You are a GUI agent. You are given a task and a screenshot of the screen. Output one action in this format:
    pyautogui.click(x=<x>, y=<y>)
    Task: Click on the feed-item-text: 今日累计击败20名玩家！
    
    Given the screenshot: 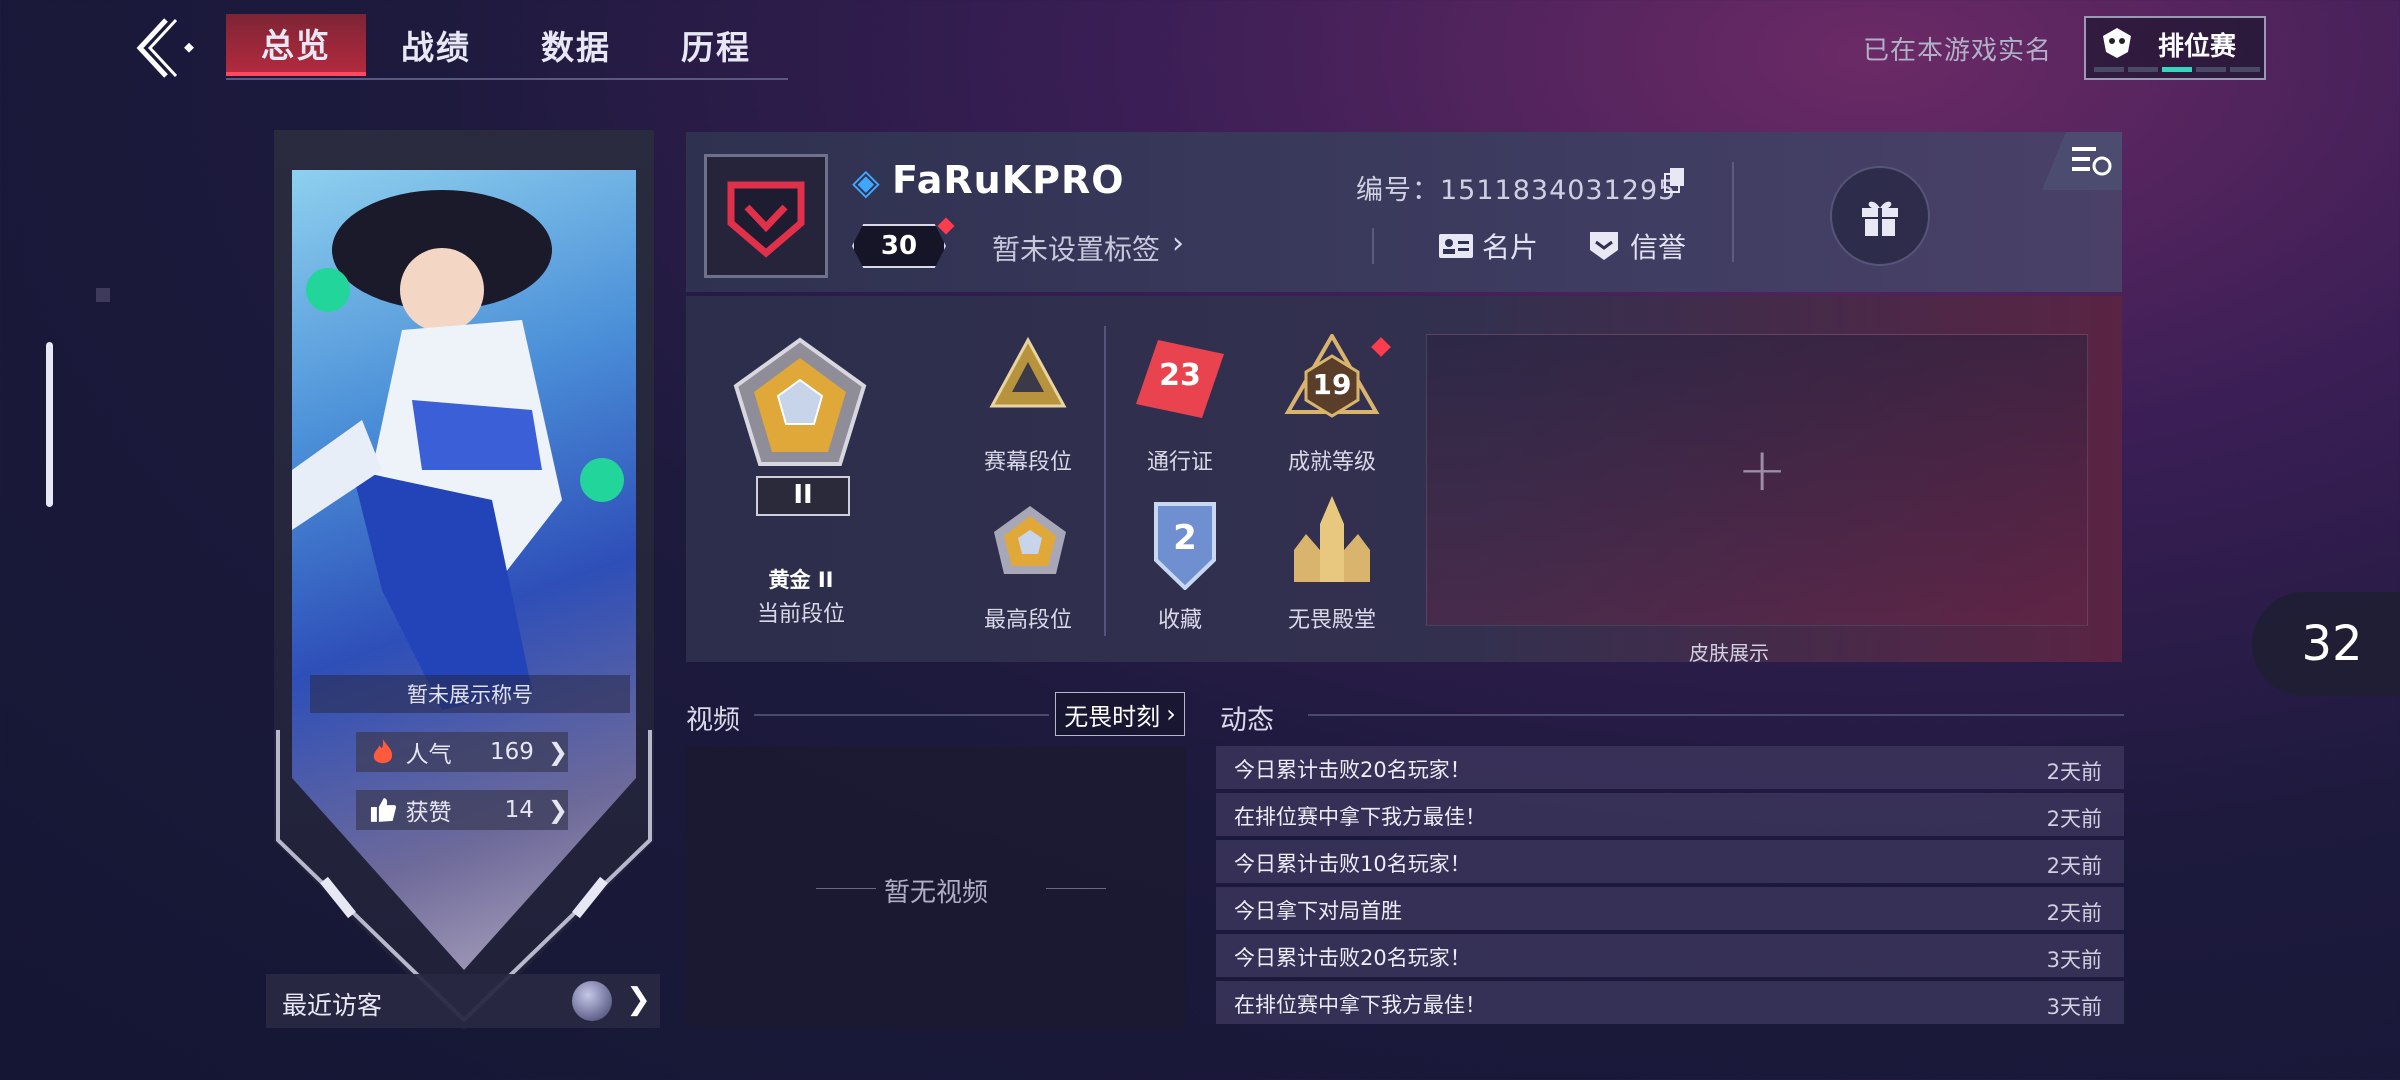 What is the action you would take?
    pyautogui.click(x=1352, y=958)
    